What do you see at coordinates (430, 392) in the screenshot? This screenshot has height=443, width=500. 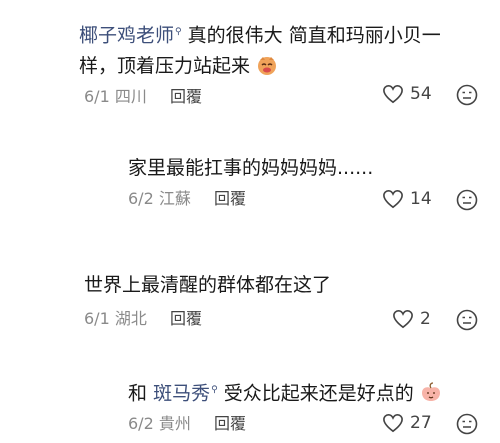 I see `peach-face-emoji` at bounding box center [430, 392].